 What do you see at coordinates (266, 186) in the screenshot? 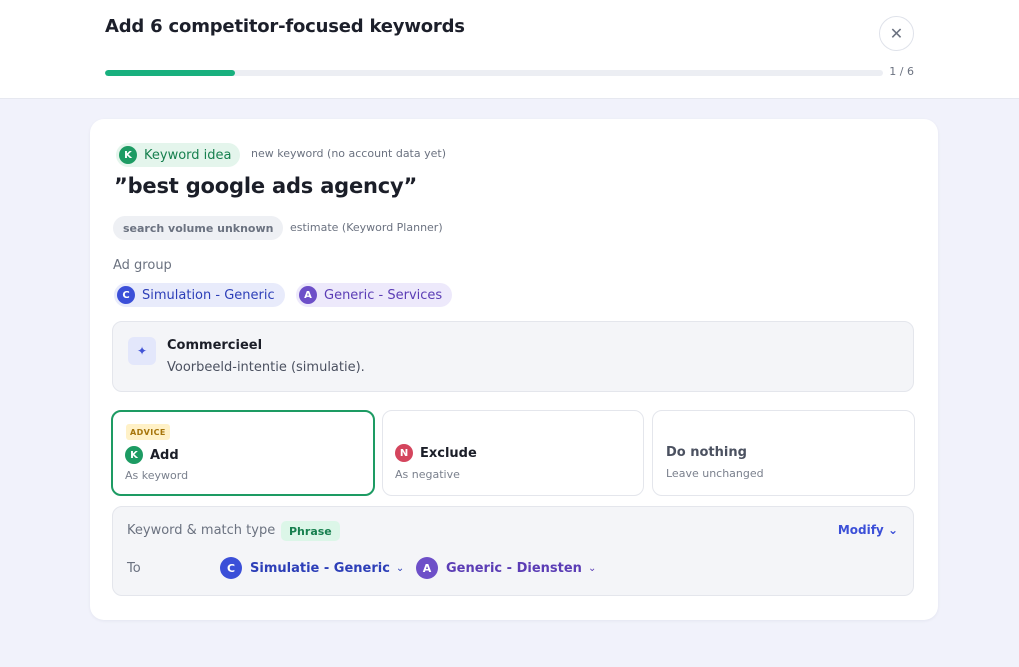
I see `keyword-text: ”best google ads agency”` at bounding box center [266, 186].